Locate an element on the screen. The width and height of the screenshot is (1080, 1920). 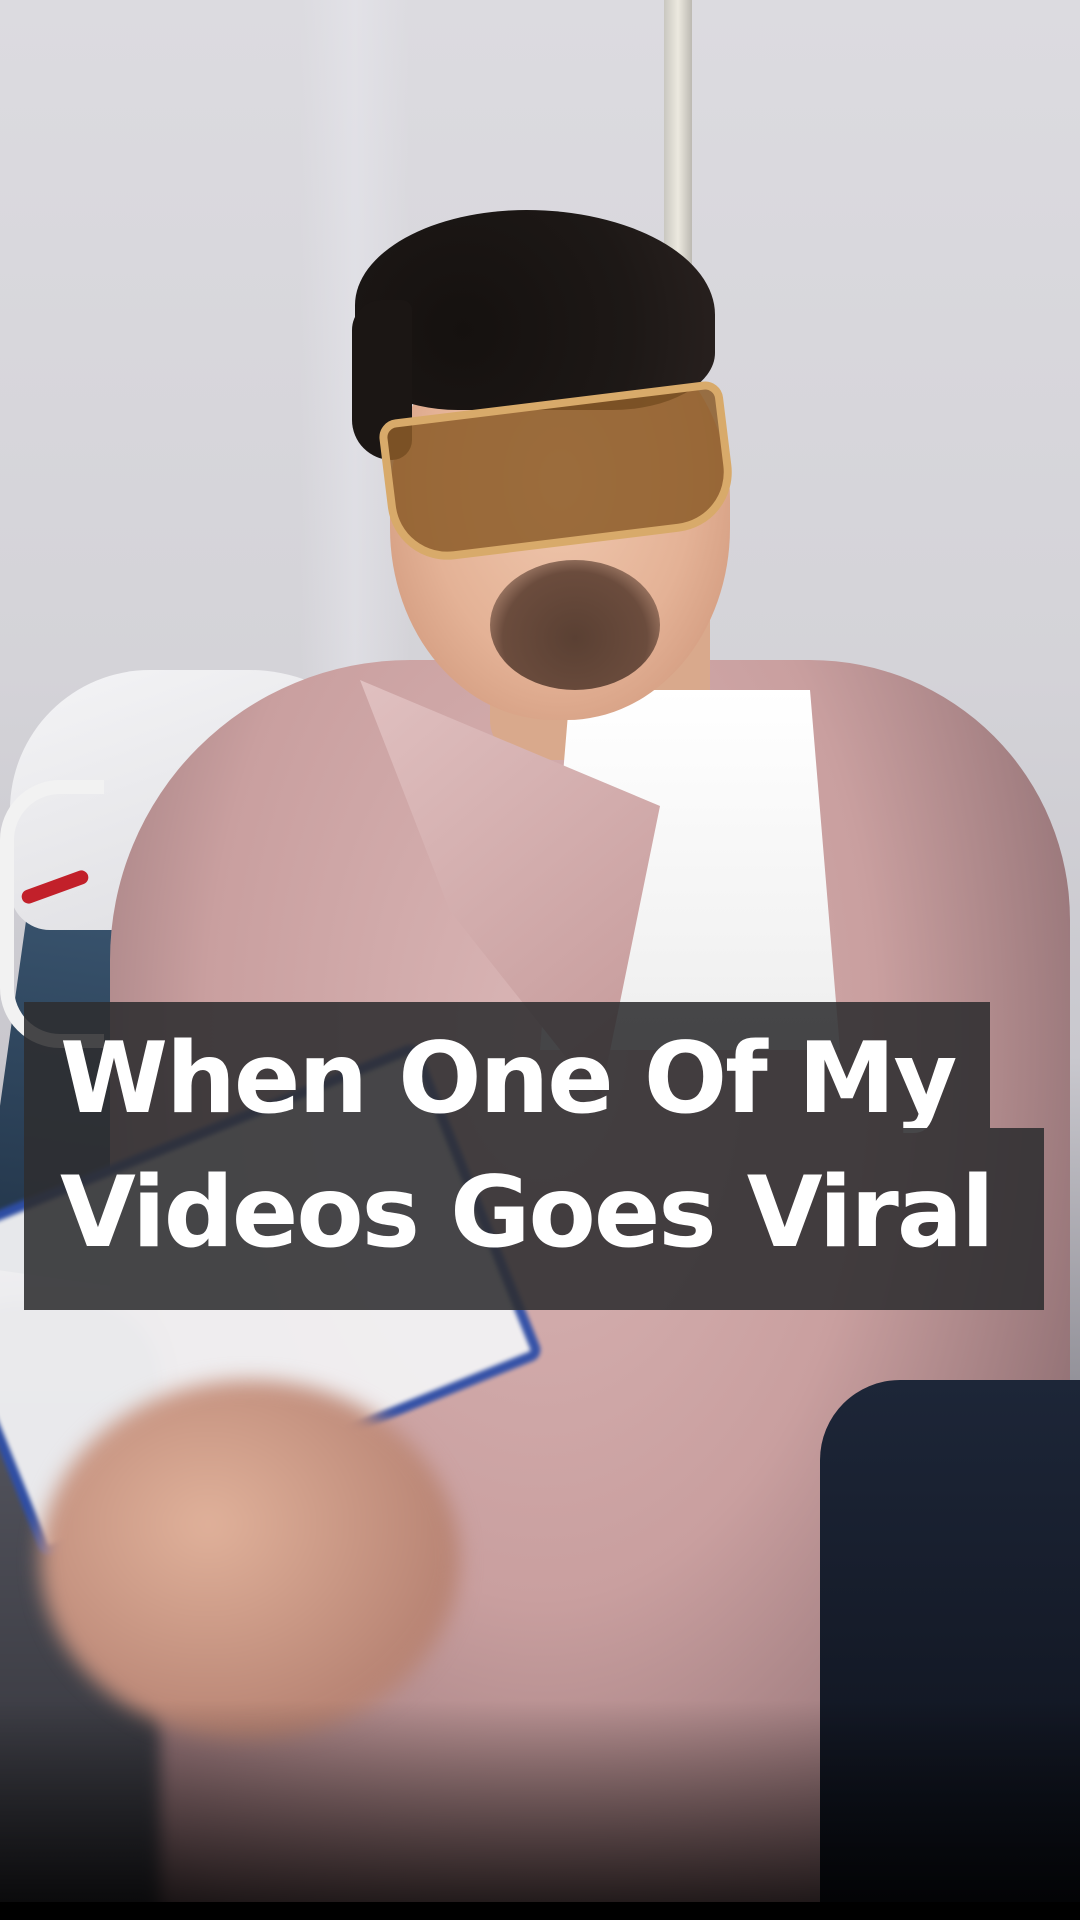
wall-post is located at coordinates (678, 135).